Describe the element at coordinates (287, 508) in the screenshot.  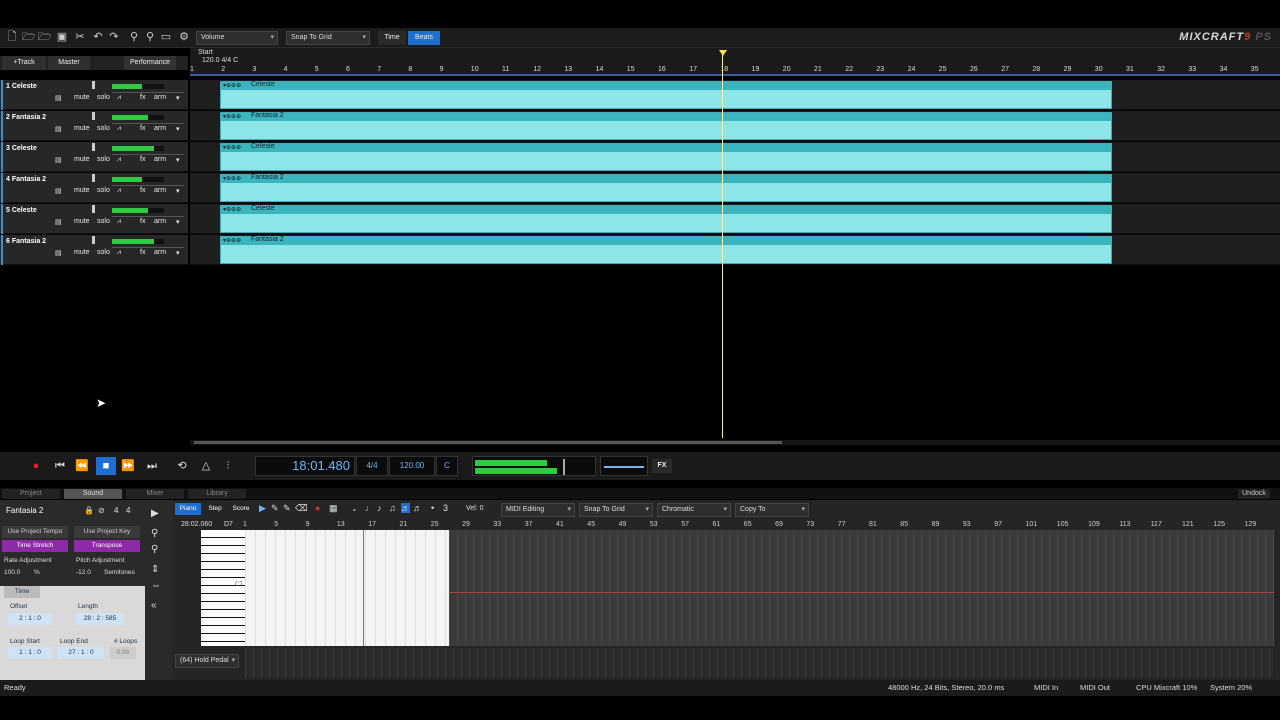
I see `draw-tool-icon: ✎` at that location.